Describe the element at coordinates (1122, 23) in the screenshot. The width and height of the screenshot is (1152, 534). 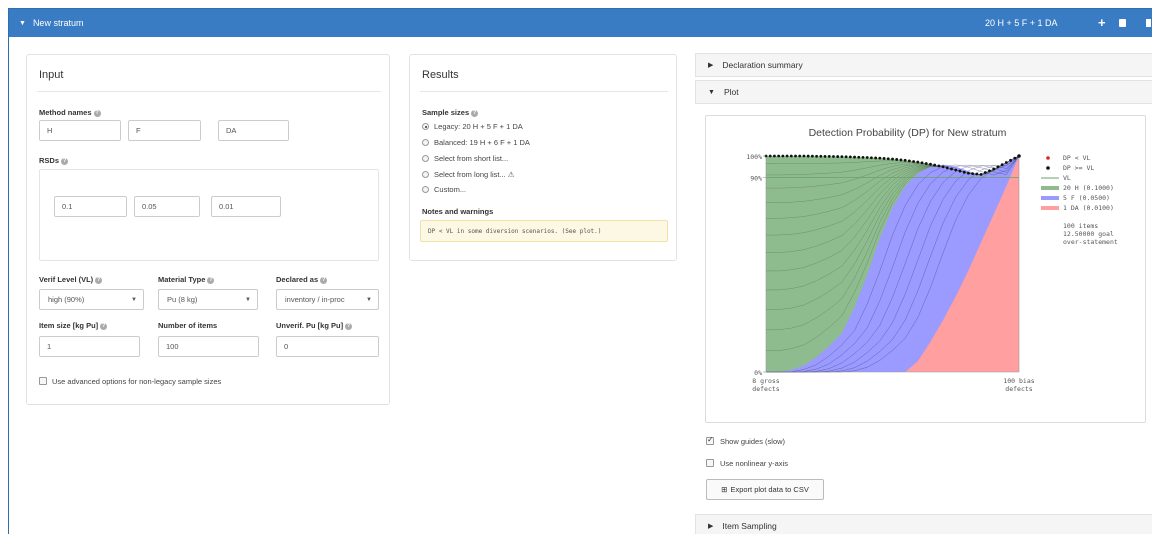
I see `copy-icon` at that location.